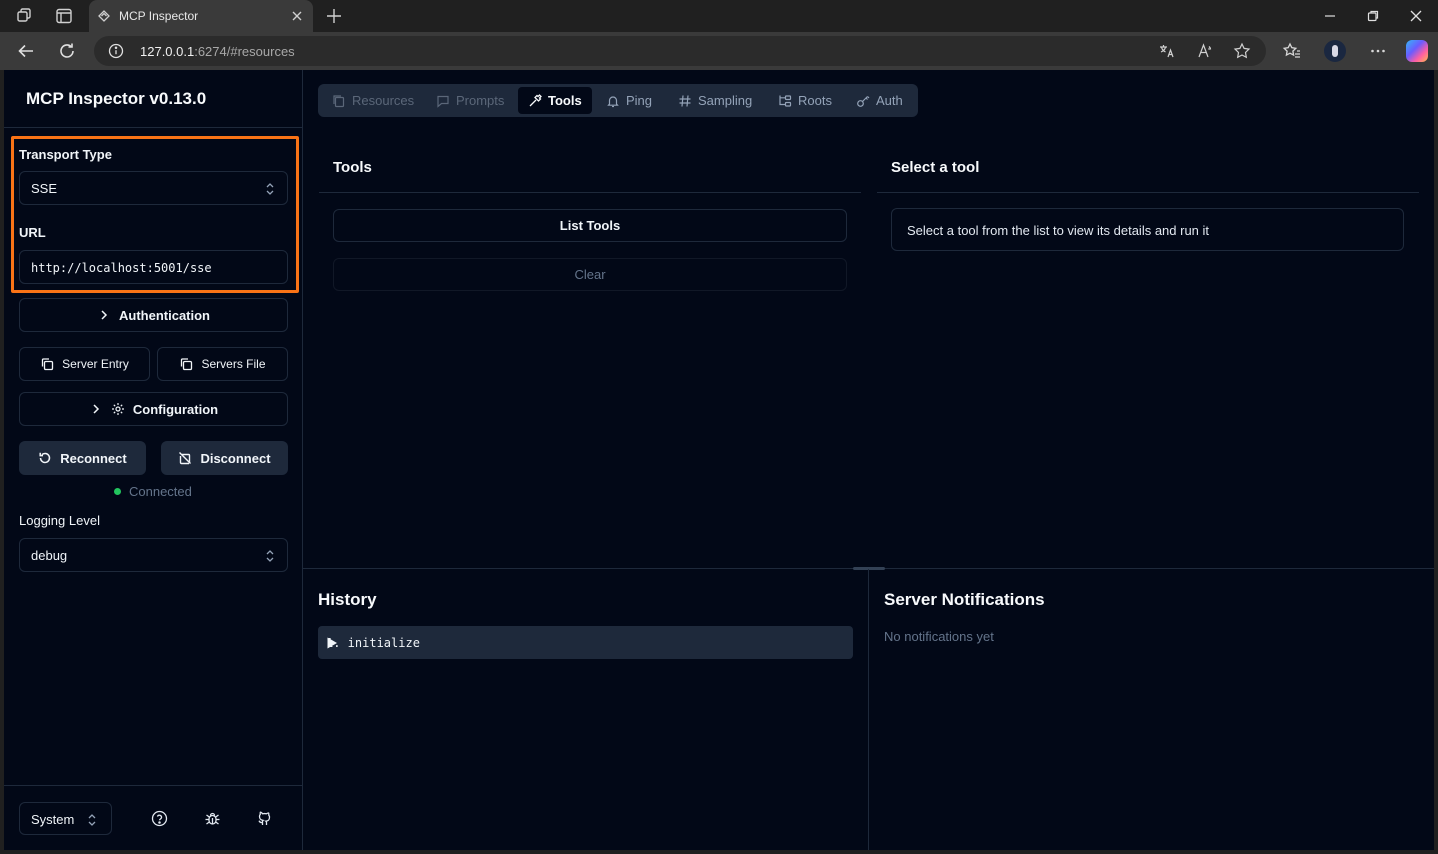 This screenshot has width=1438, height=854. Describe the element at coordinates (1292, 51) in the screenshot. I see `favorites-icon` at that location.